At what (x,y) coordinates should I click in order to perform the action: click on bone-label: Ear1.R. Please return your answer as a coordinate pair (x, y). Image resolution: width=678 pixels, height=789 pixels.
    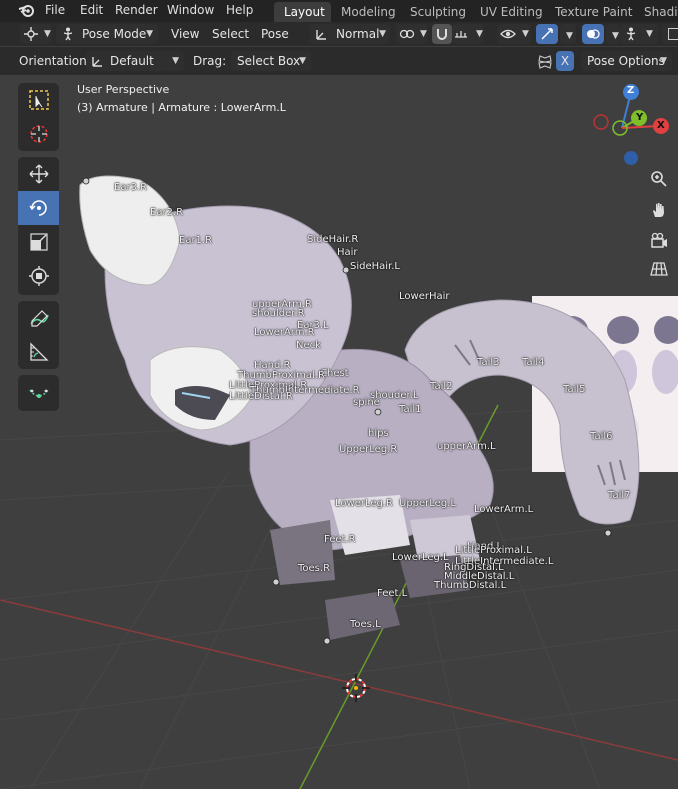
    Looking at the image, I should click on (195, 240).